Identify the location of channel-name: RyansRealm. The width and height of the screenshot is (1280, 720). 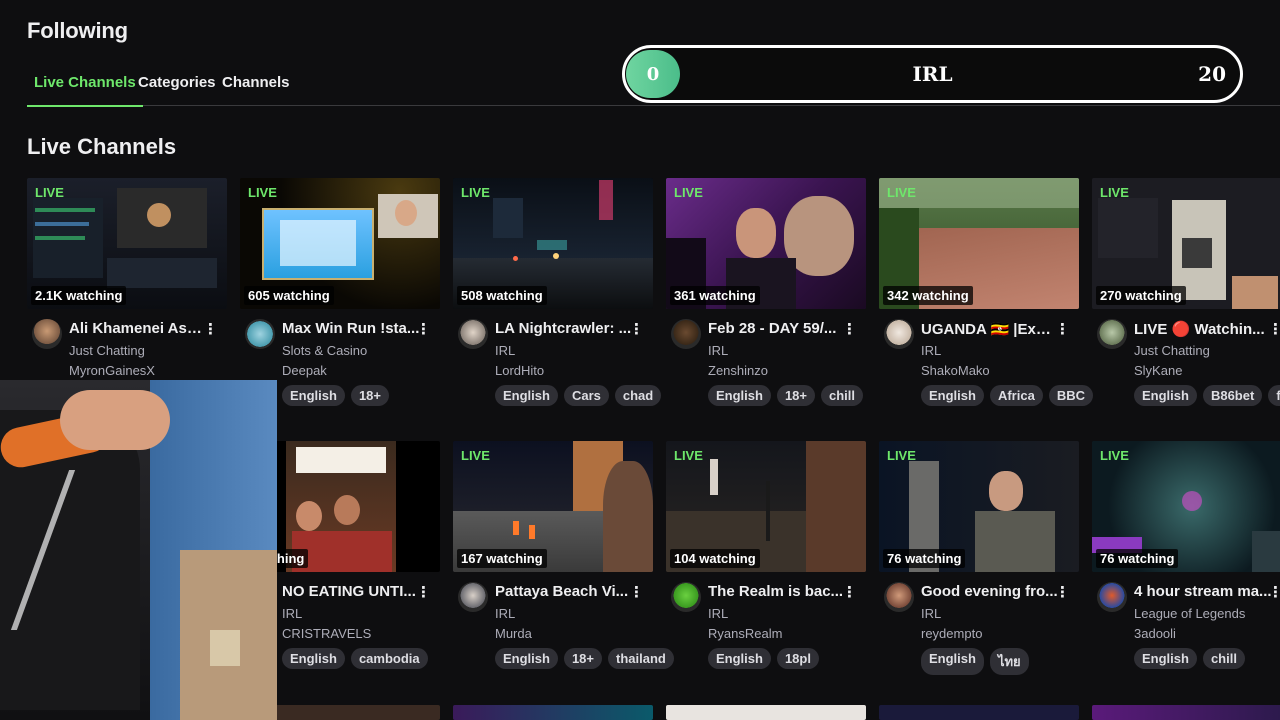
(745, 633).